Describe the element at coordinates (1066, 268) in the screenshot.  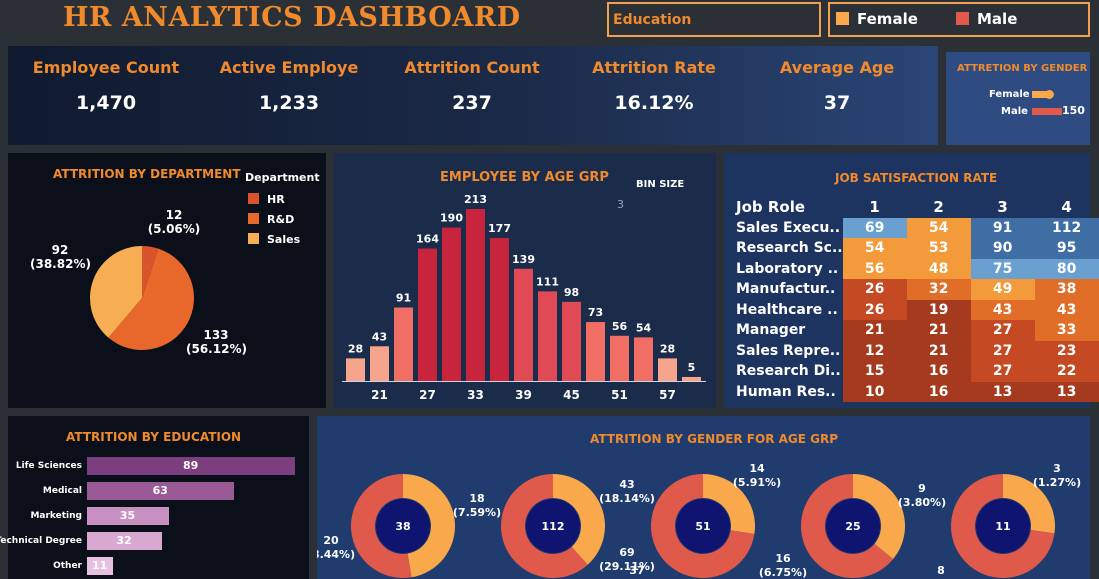
I see `satisfaction-cell: 80` at that location.